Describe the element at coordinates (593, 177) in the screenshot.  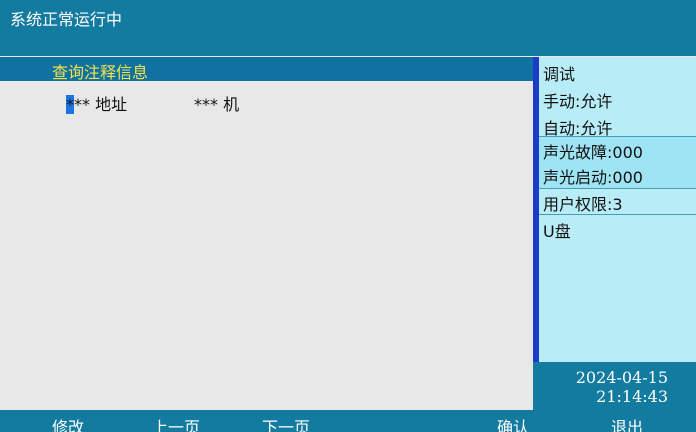
I see `alarm-start-status: 声光启动:000` at that location.